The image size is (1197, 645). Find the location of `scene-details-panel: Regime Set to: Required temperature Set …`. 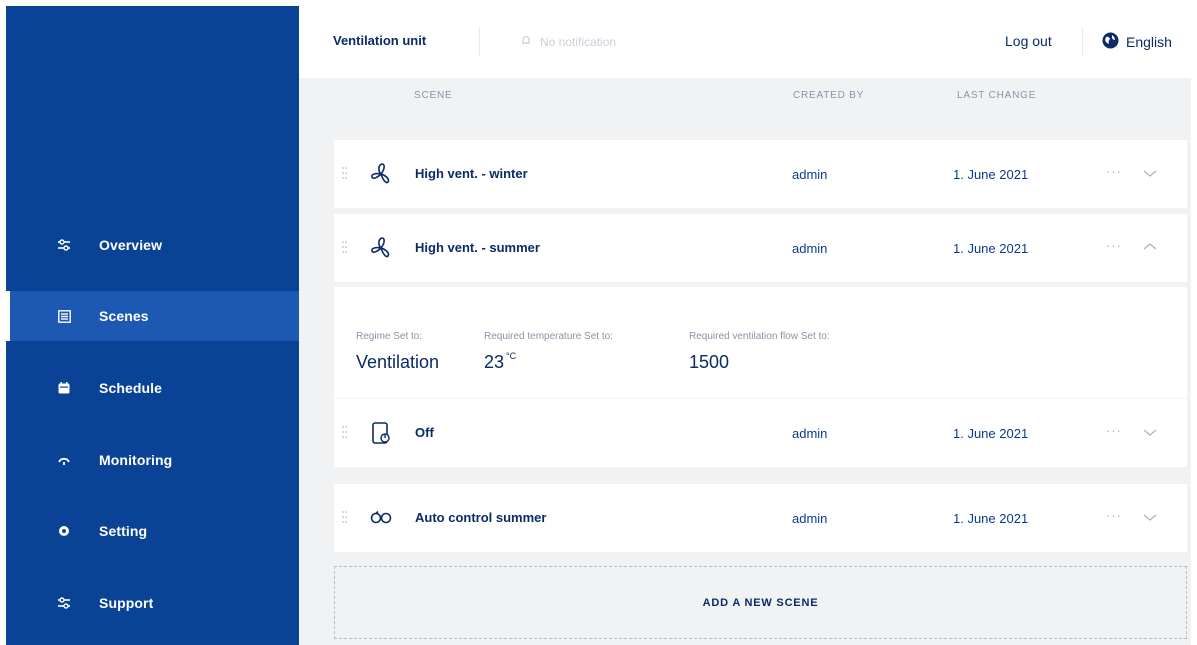

scene-details-panel: Regime Set to: Required temperature Set … is located at coordinates (760, 342).